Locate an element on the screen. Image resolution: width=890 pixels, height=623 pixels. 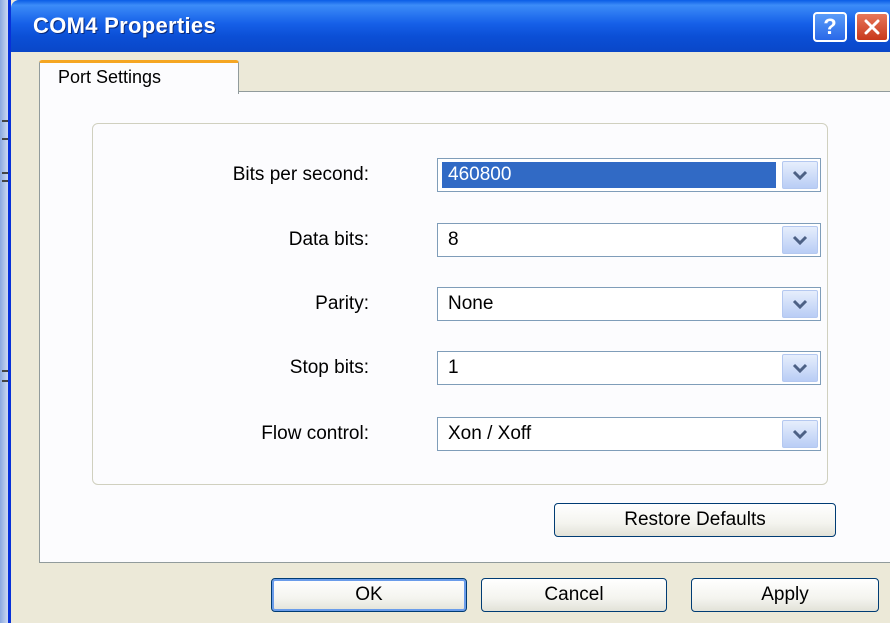
tab-port-settings: Port Settings is located at coordinates (139, 77).